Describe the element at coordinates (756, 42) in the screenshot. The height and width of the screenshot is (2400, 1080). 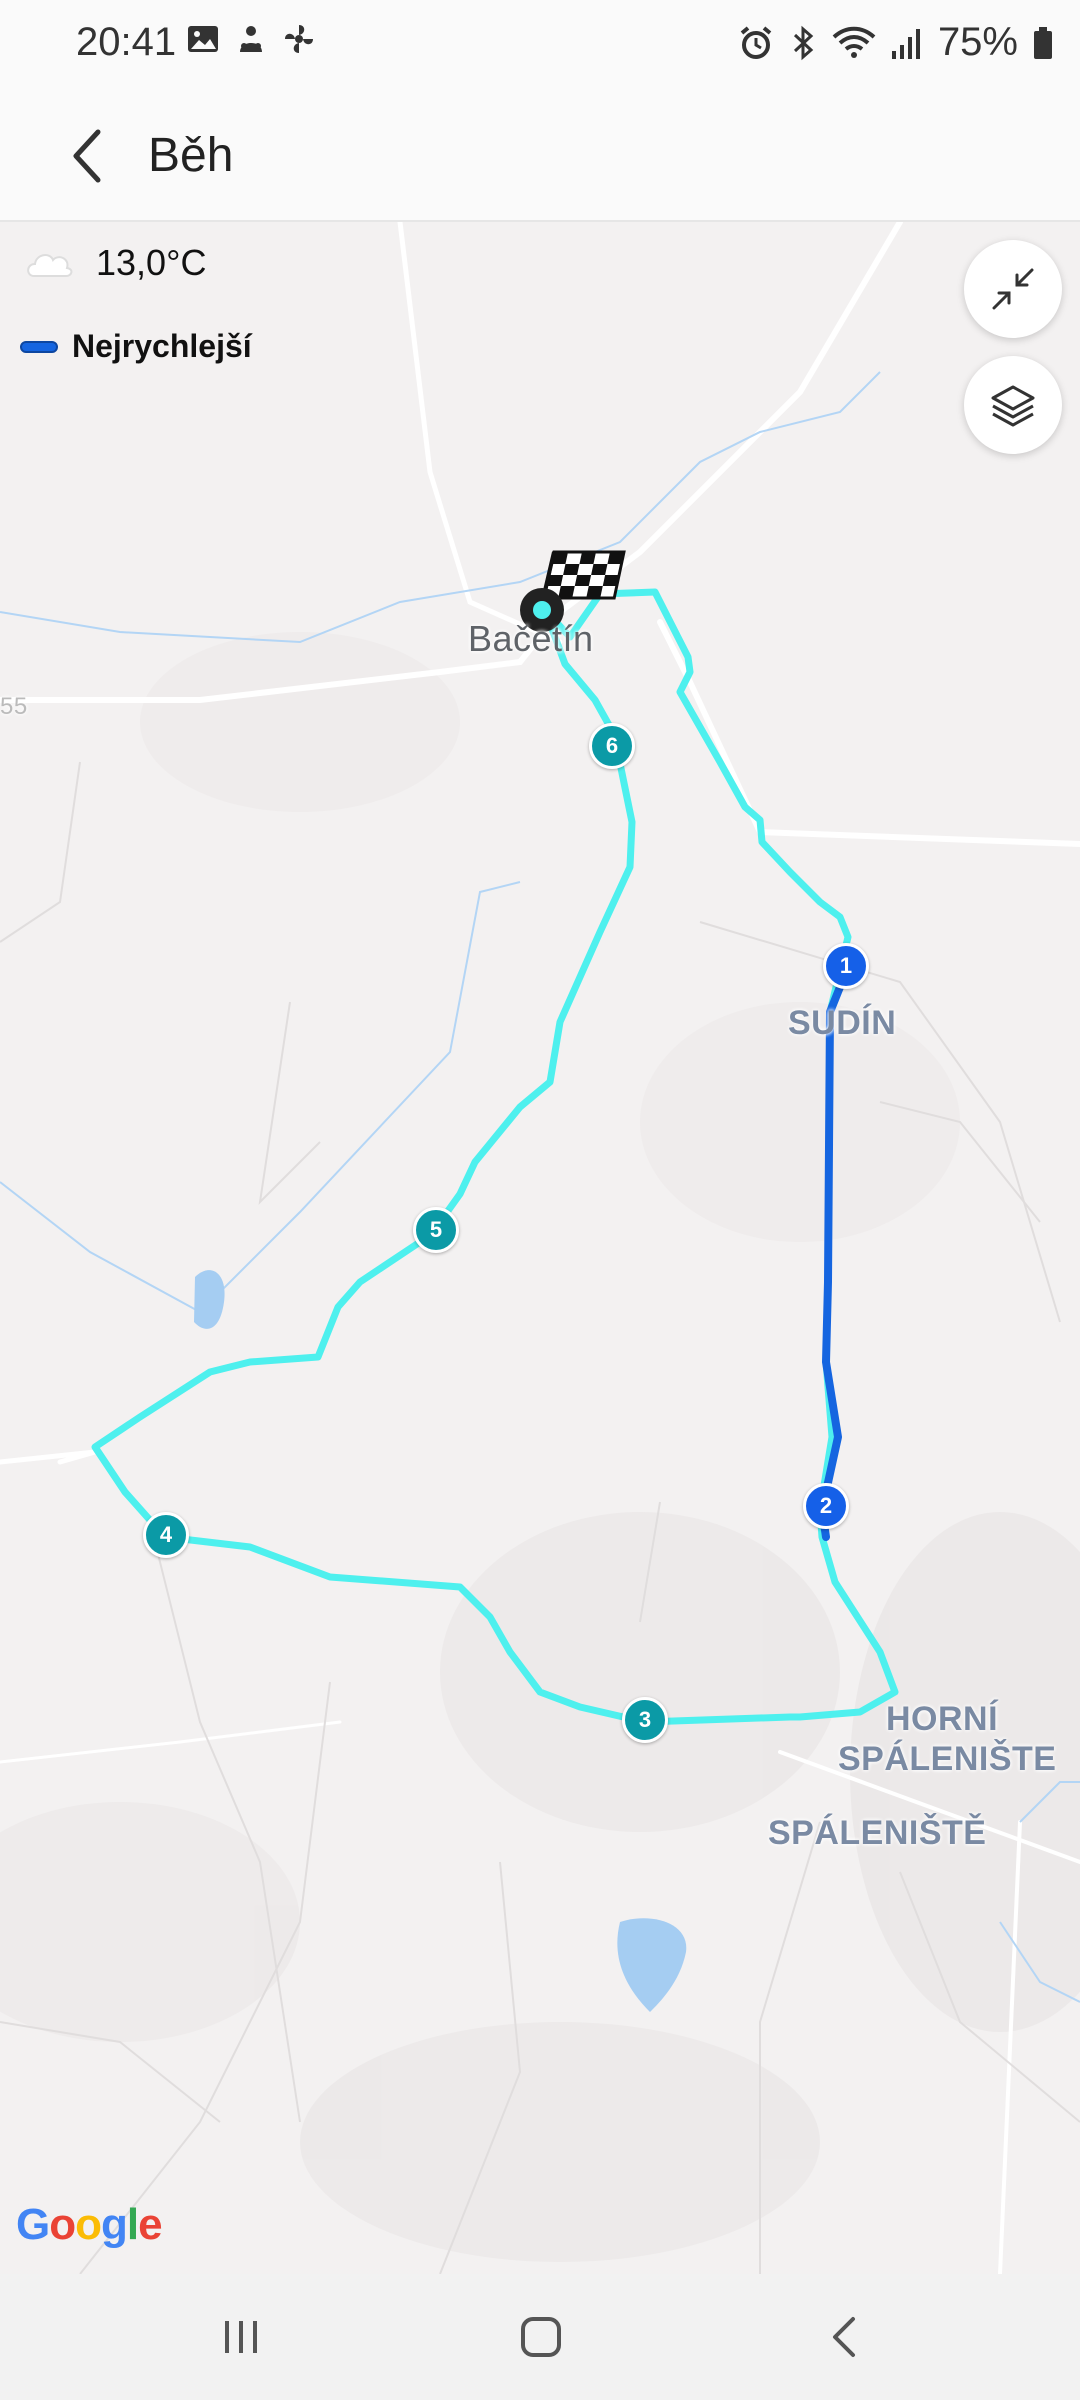
I see `alarm-icon` at that location.